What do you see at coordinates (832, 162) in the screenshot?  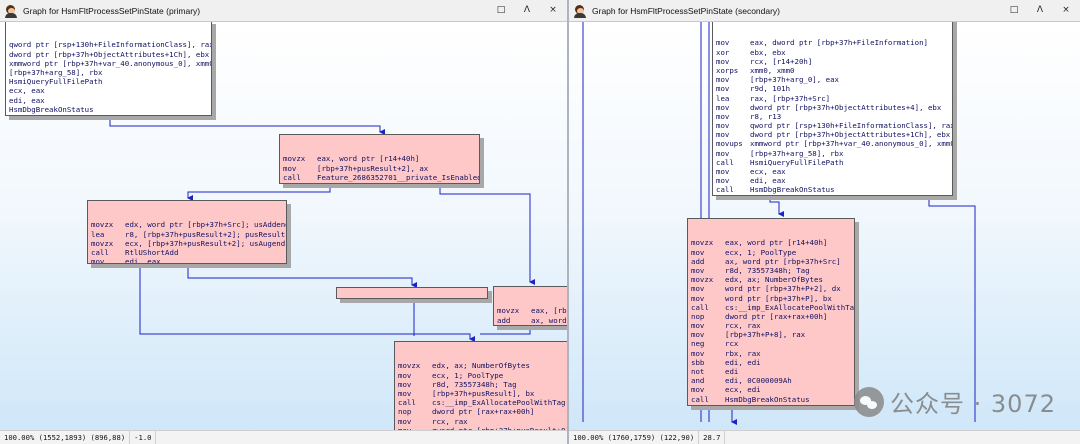 I see `asm-line: call HsmiQueryFullFilePath` at bounding box center [832, 162].